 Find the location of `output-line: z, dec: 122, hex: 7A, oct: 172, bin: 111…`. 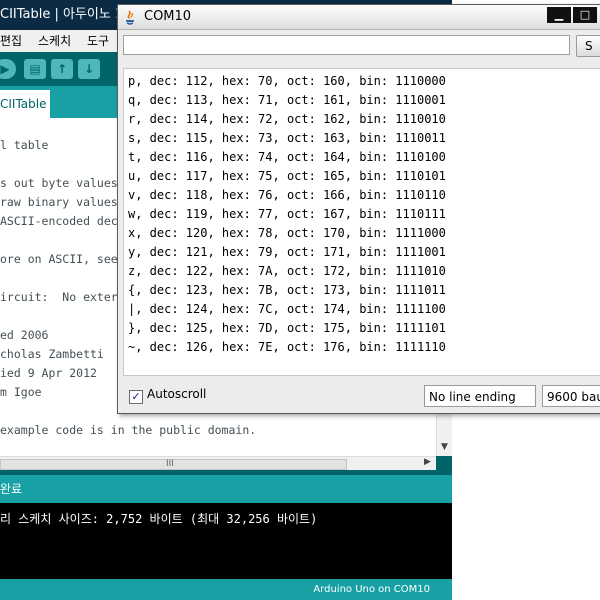

output-line: z, dec: 122, hex: 7A, oct: 172, bin: 111… is located at coordinates (287, 271).